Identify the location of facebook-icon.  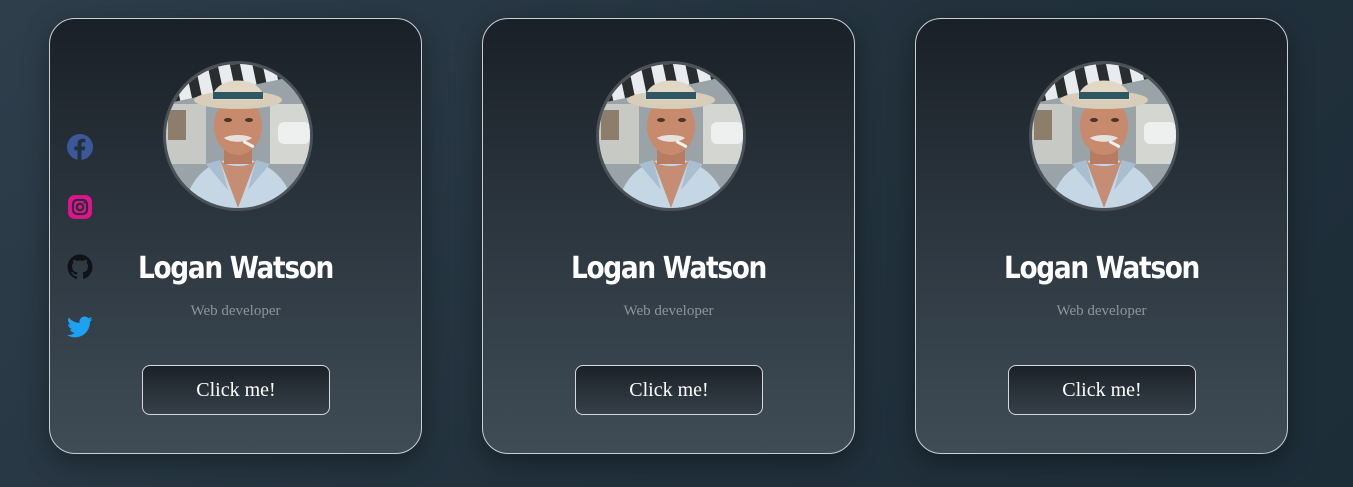
(80, 147).